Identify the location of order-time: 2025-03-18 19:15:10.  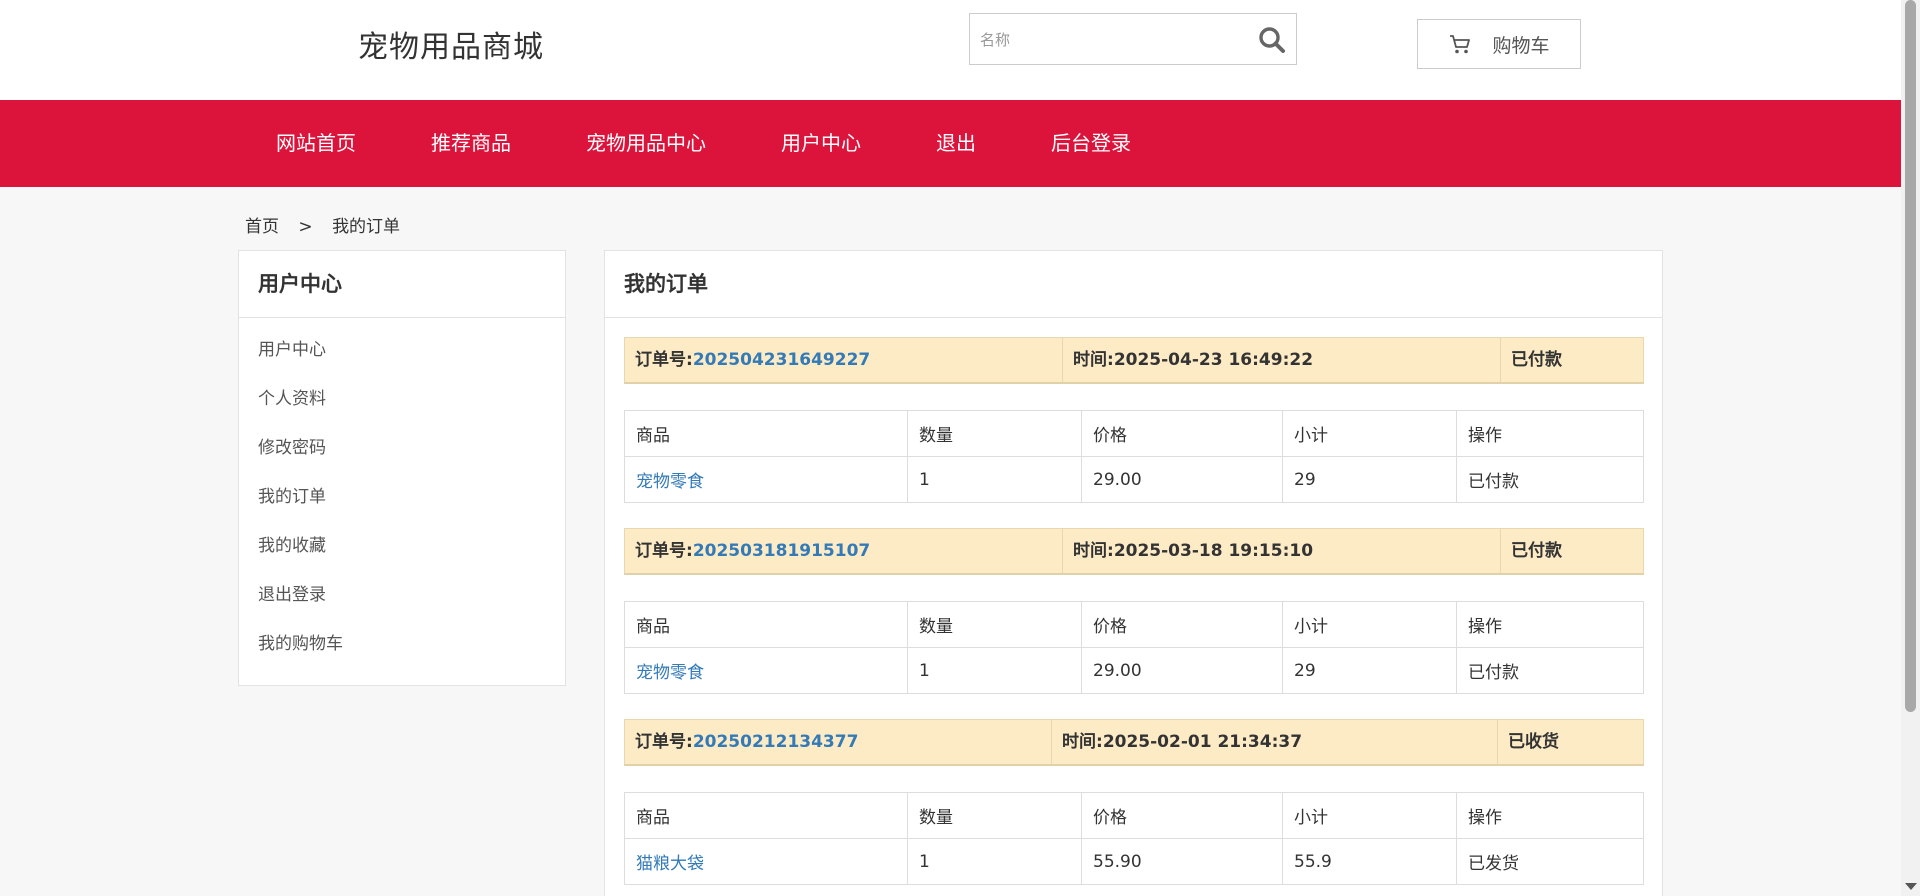
(1213, 551).